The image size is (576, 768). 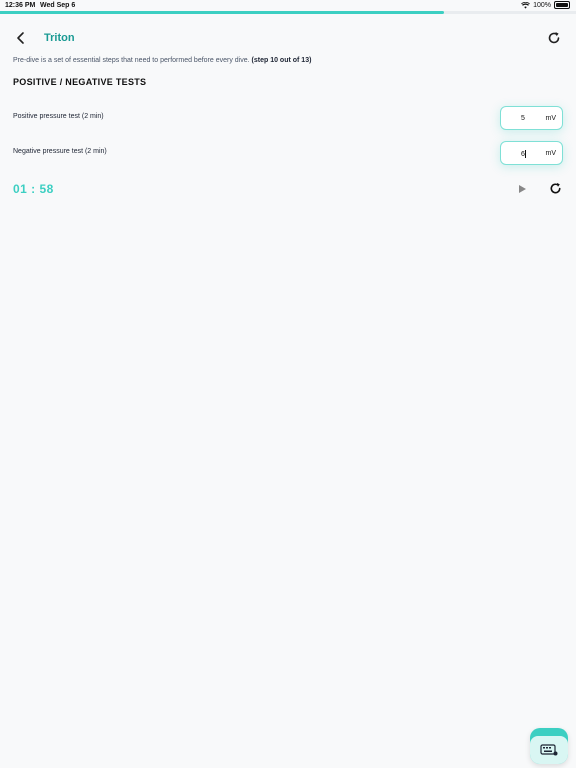 I want to click on negative-test-row: Negative pressure test (2 min) 6 mV, so click(x=288, y=153).